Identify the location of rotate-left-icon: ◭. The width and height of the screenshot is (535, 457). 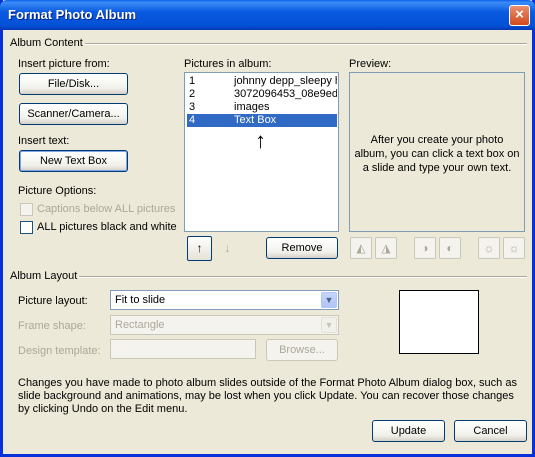
(361, 248).